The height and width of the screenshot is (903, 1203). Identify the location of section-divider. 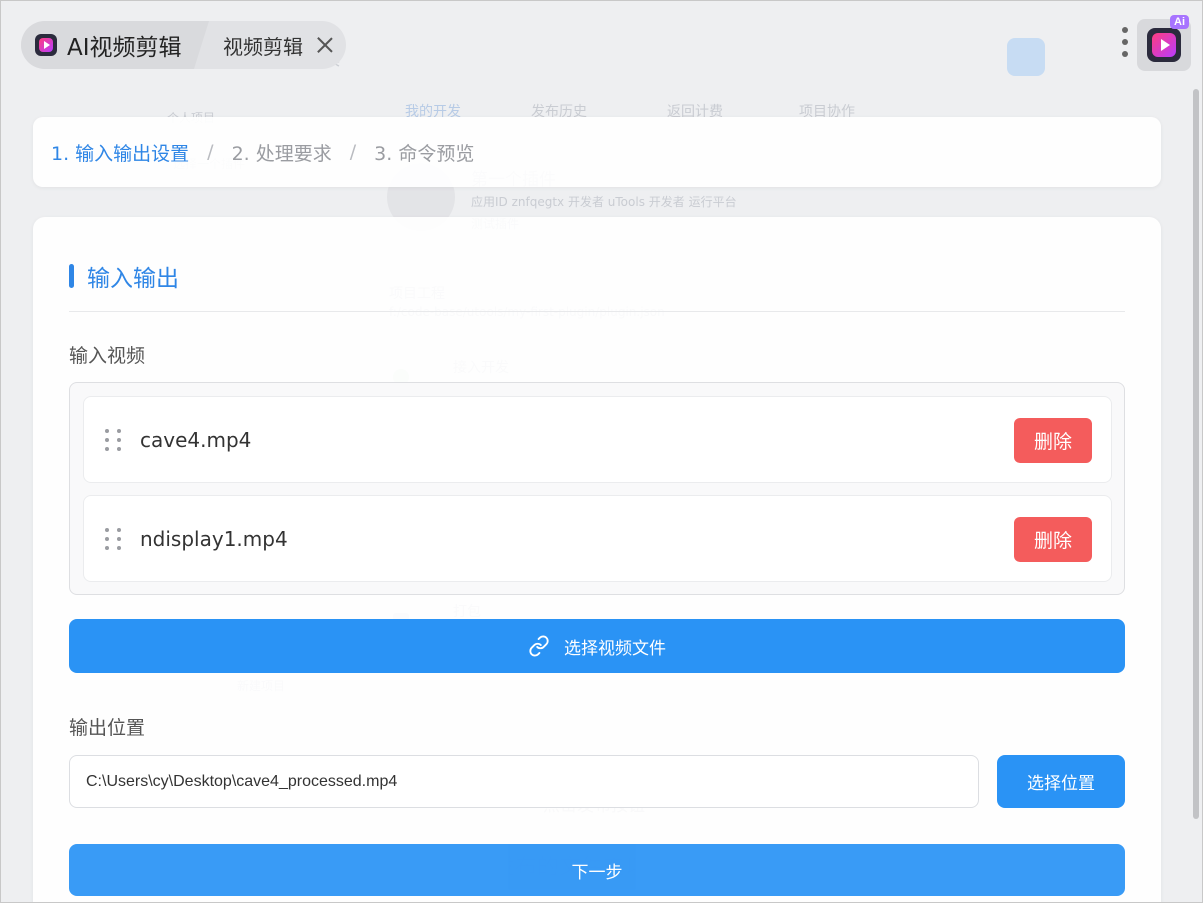
(597, 311).